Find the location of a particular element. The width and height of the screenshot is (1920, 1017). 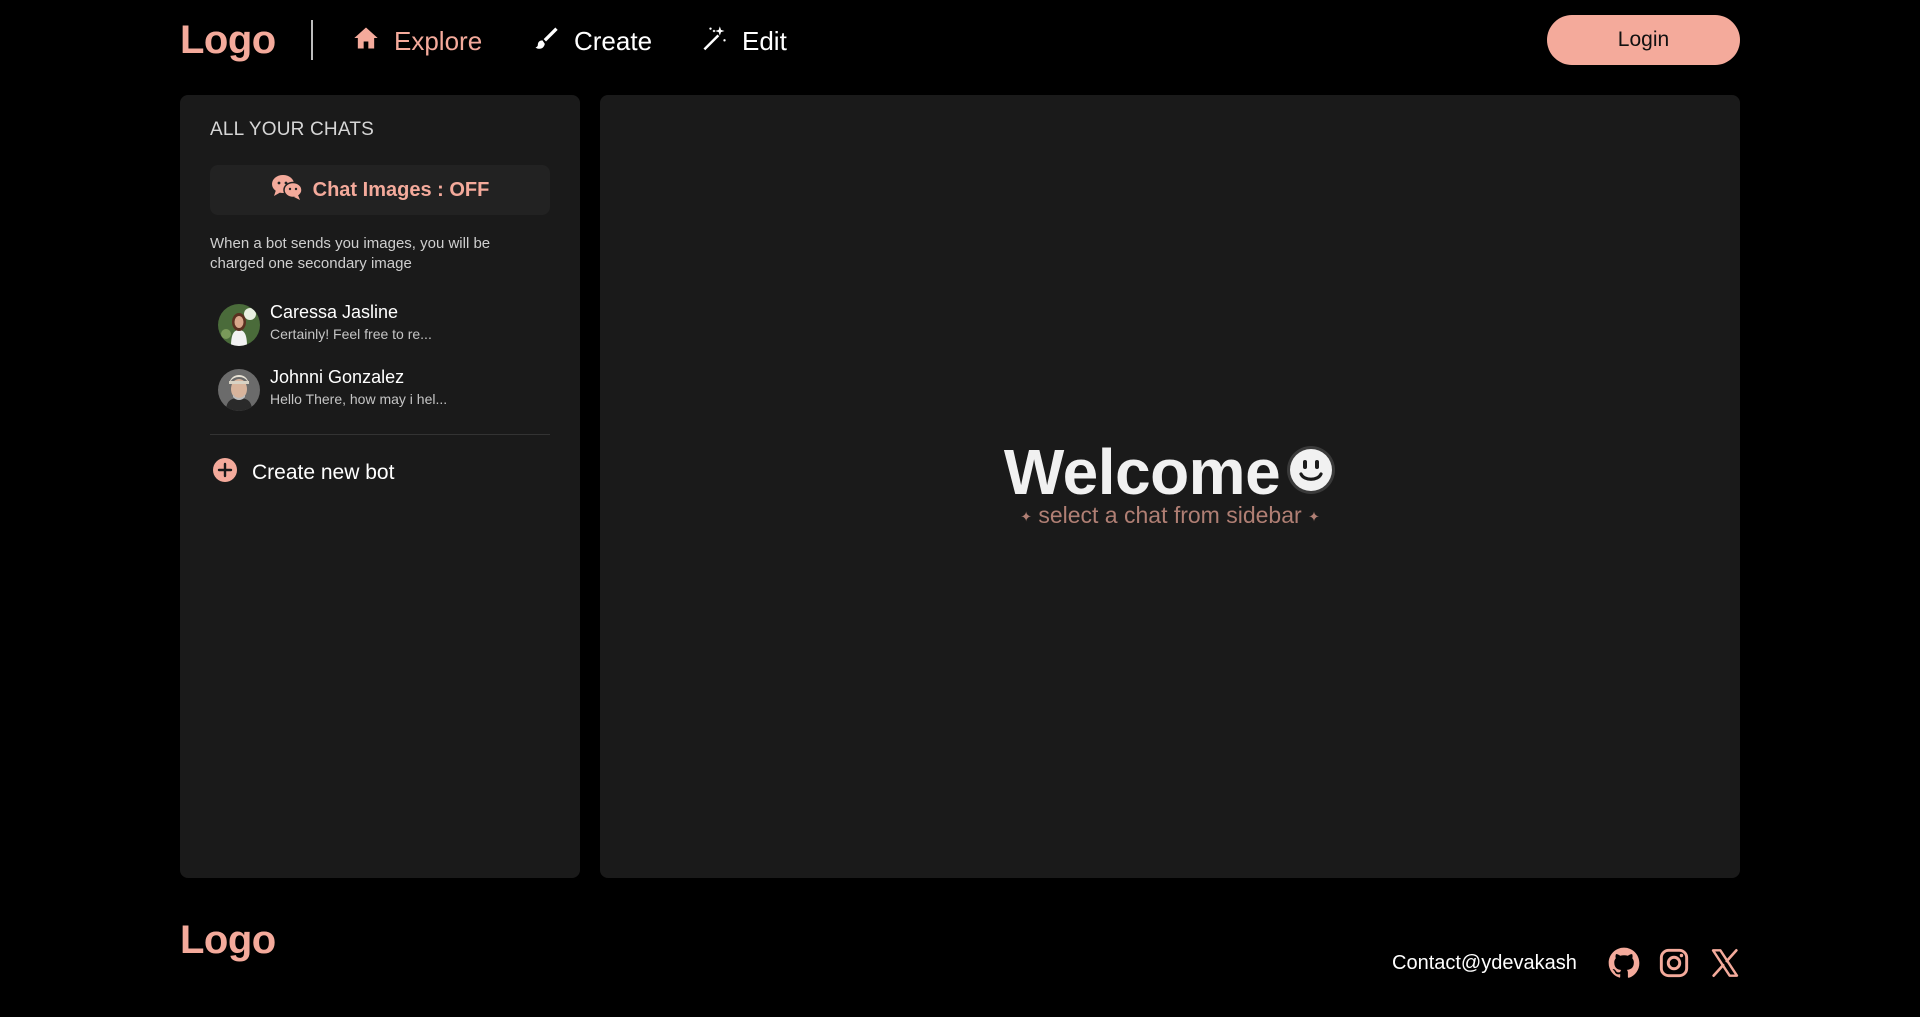

welcome-subtitle-text: select a chat from sidebar is located at coordinates (1170, 515).